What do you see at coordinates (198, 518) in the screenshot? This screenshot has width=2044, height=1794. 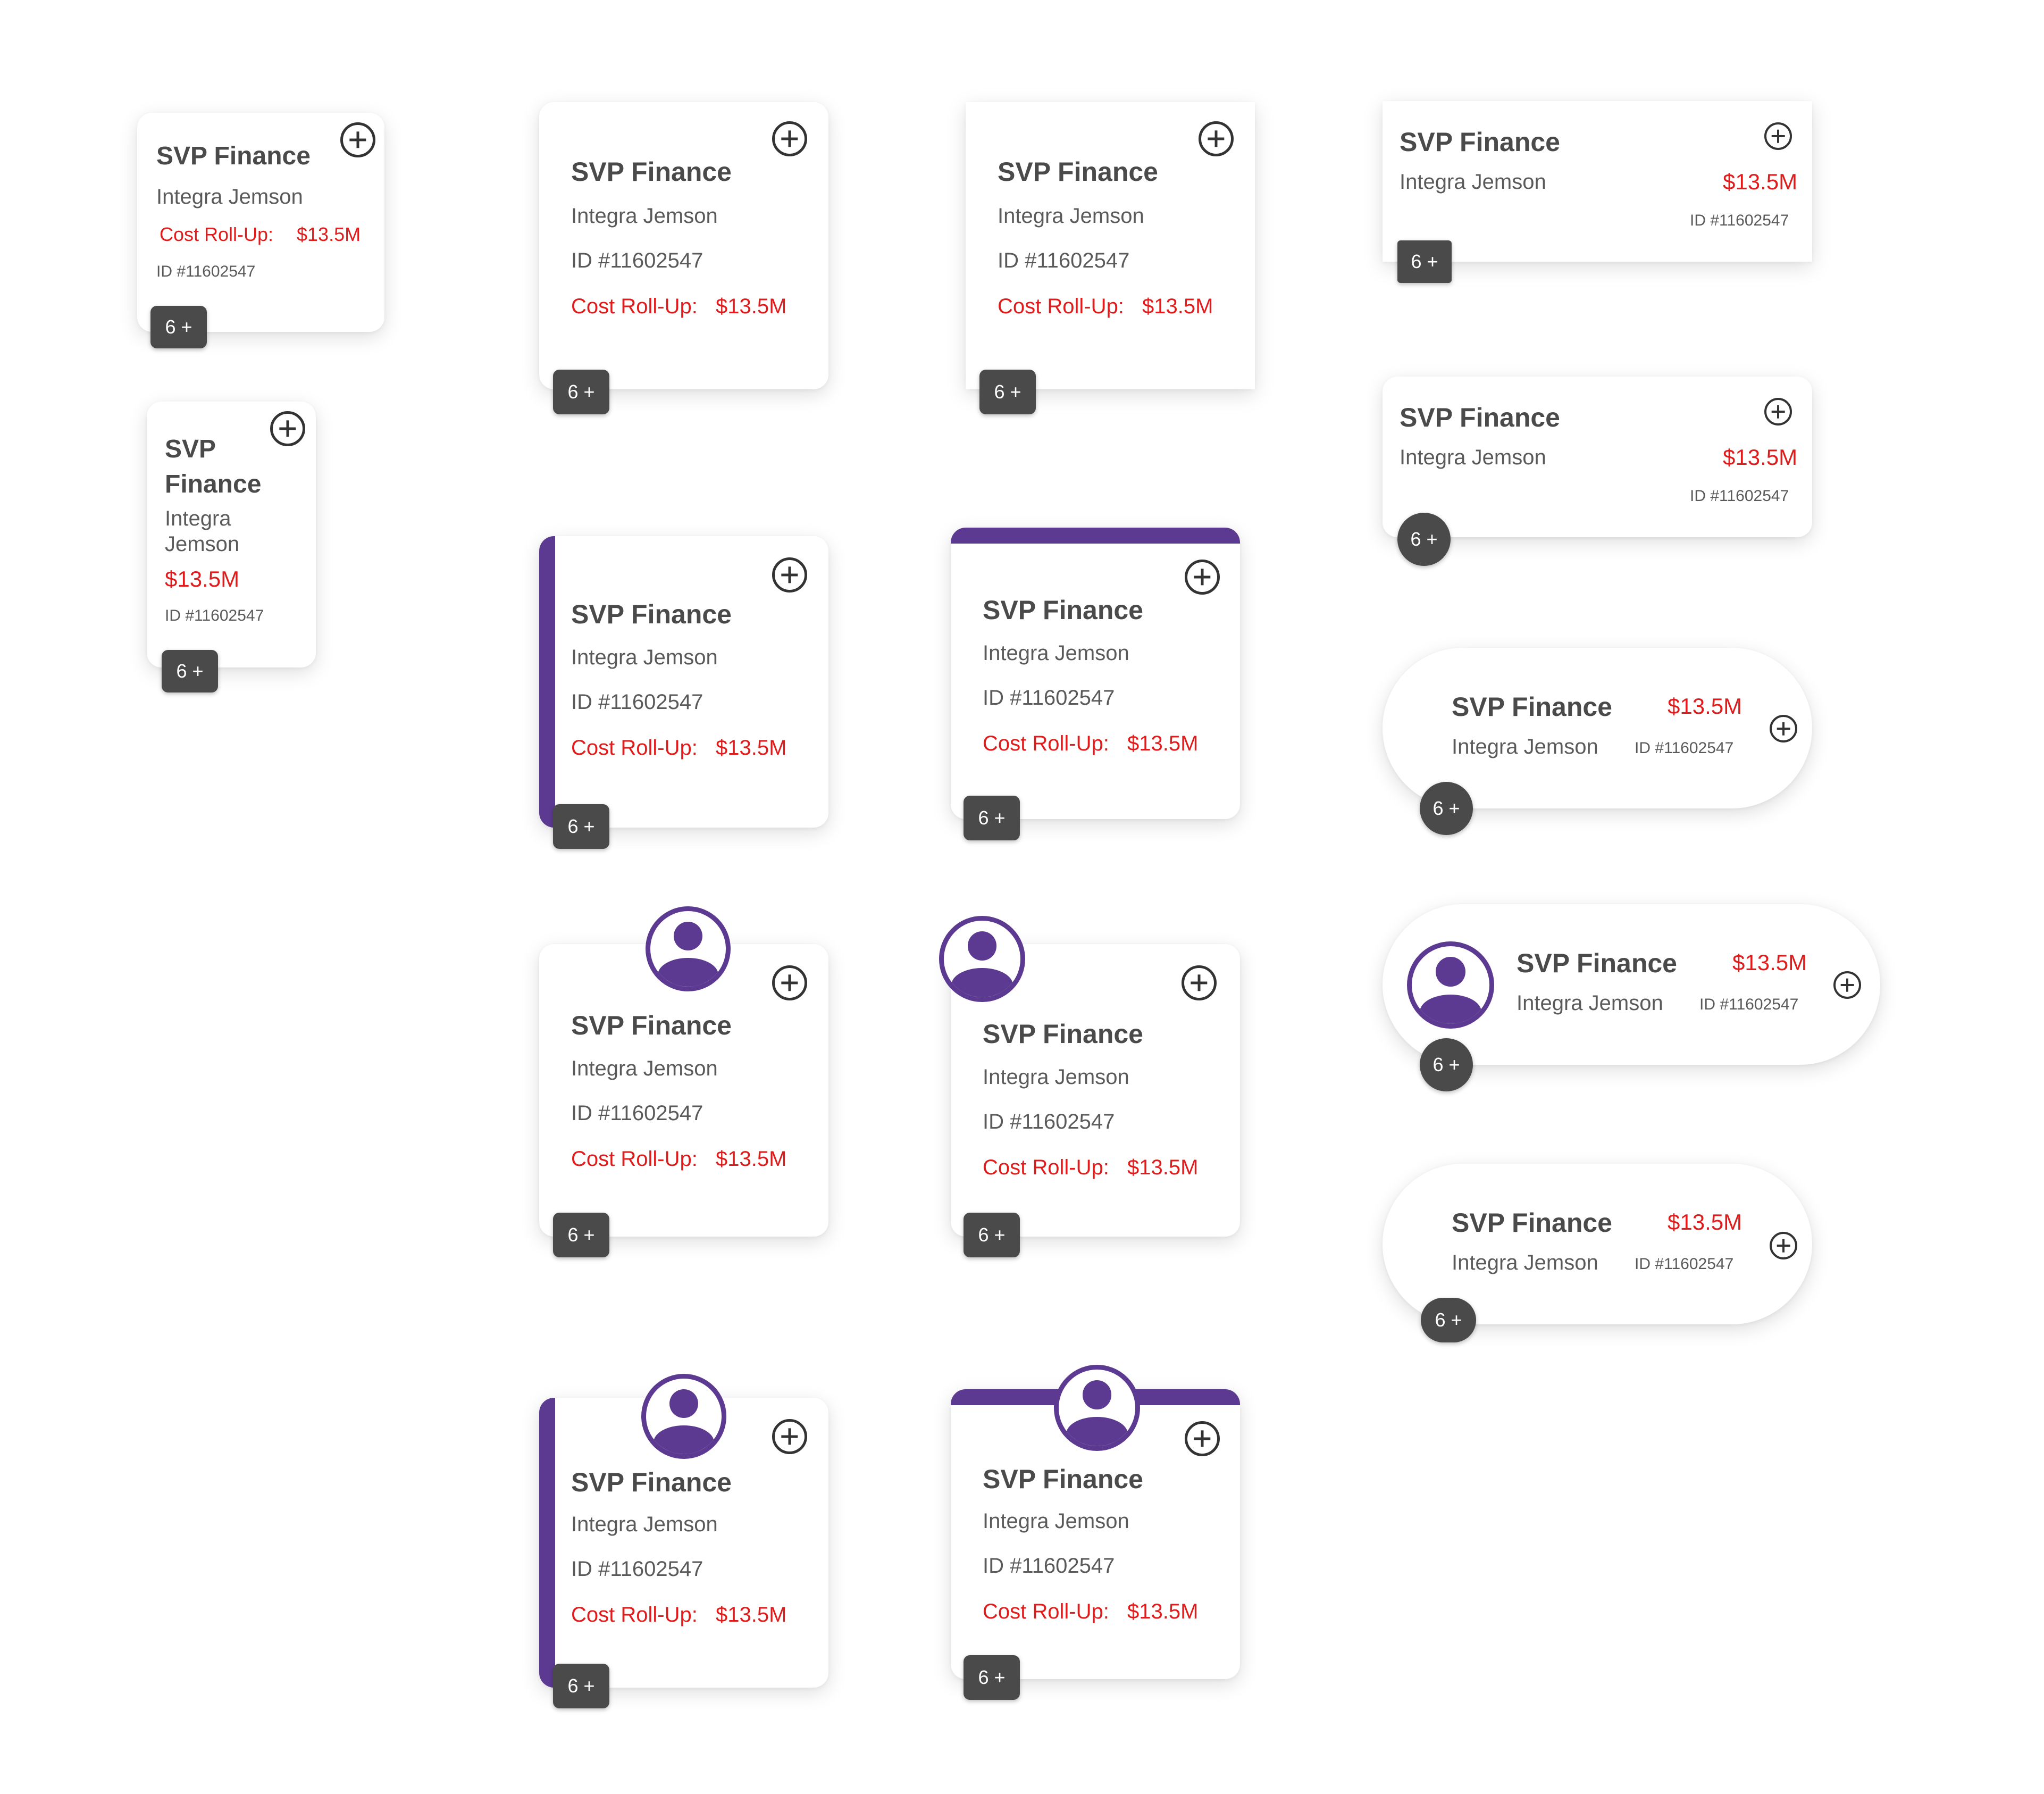 I see `card-name-line1: Integra` at bounding box center [198, 518].